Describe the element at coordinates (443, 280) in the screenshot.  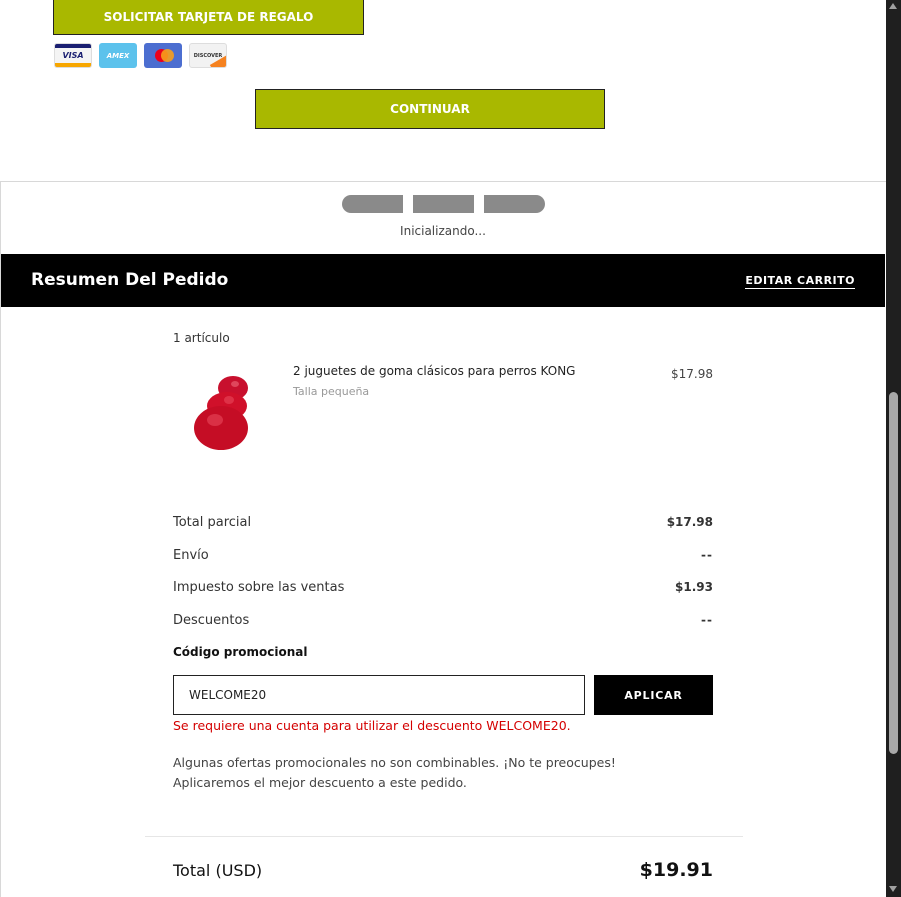
I see `order-summary-header: Resumen Del Pedido EDITAR CARRITO` at that location.